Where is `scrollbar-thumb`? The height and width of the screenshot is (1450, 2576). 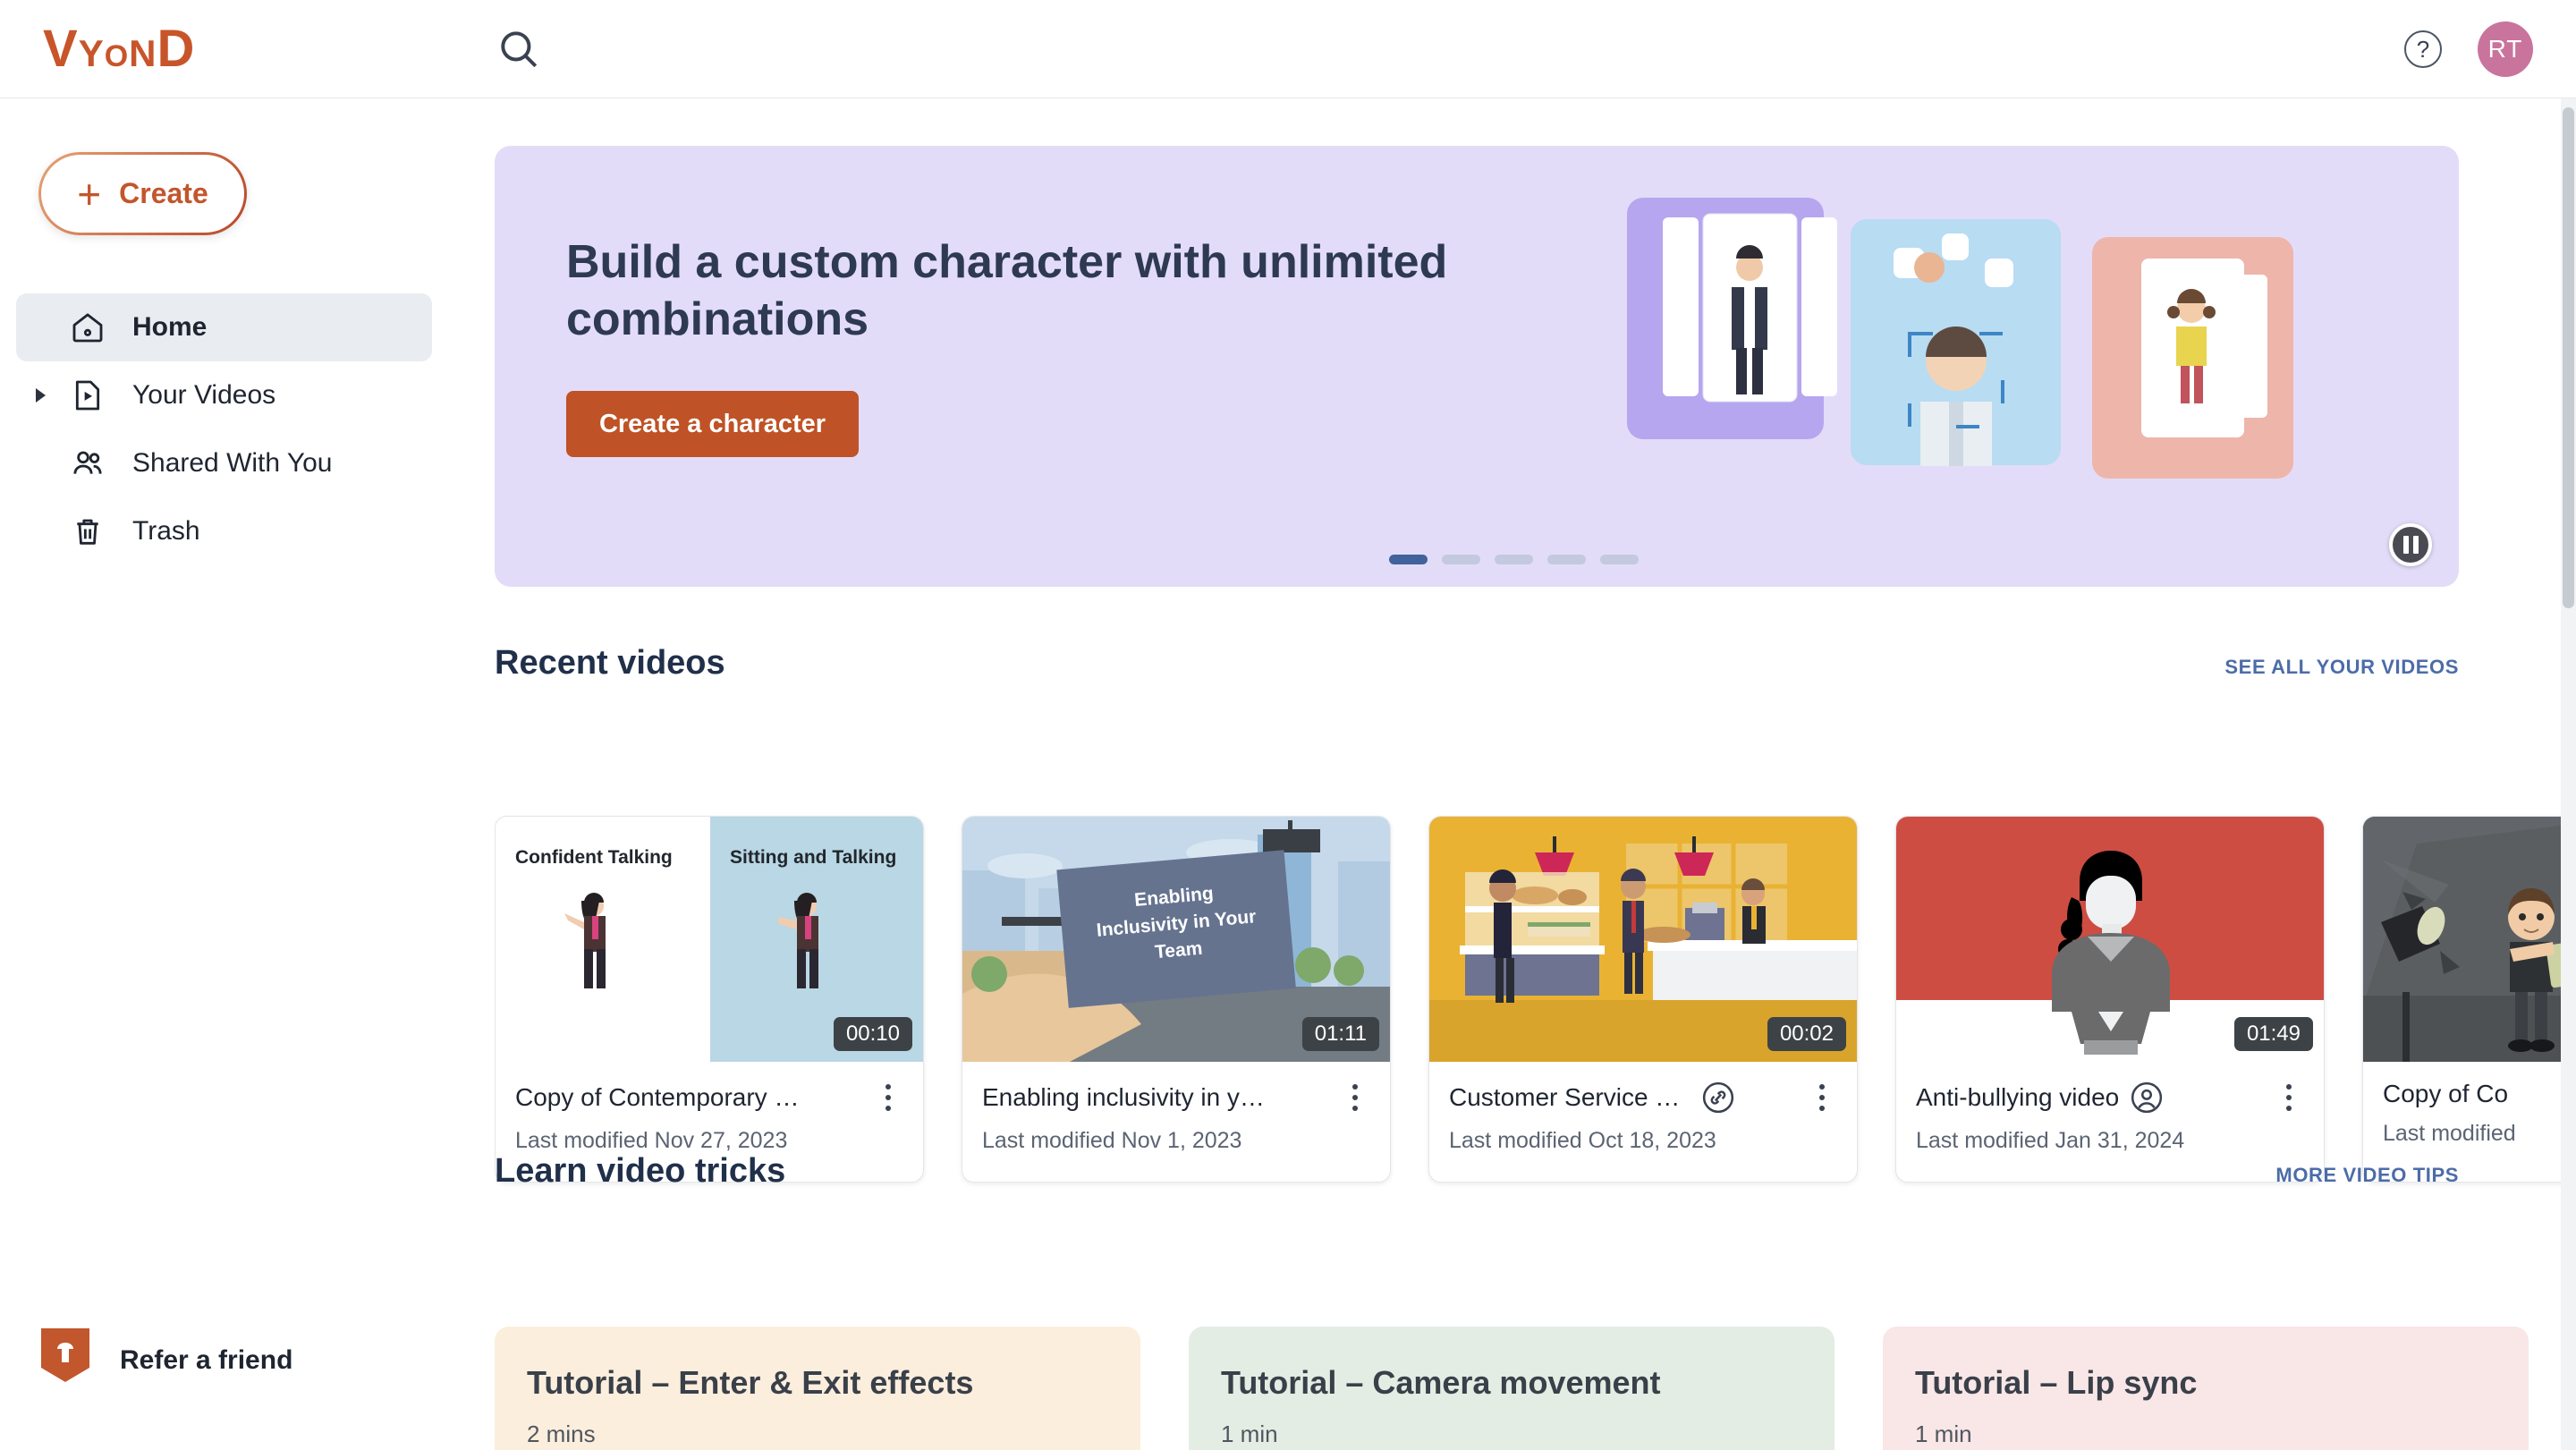
scrollbar-thumb is located at coordinates (2568, 358).